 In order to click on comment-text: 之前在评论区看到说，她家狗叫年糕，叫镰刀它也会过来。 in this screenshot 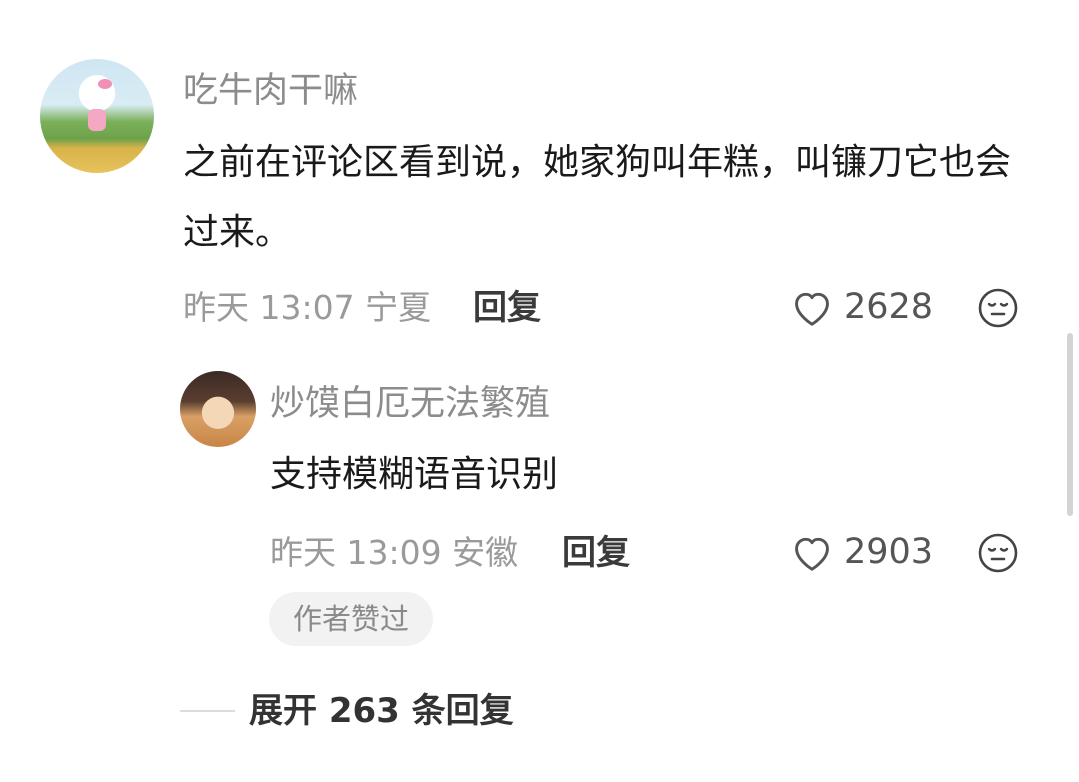, I will do `click(608, 198)`.